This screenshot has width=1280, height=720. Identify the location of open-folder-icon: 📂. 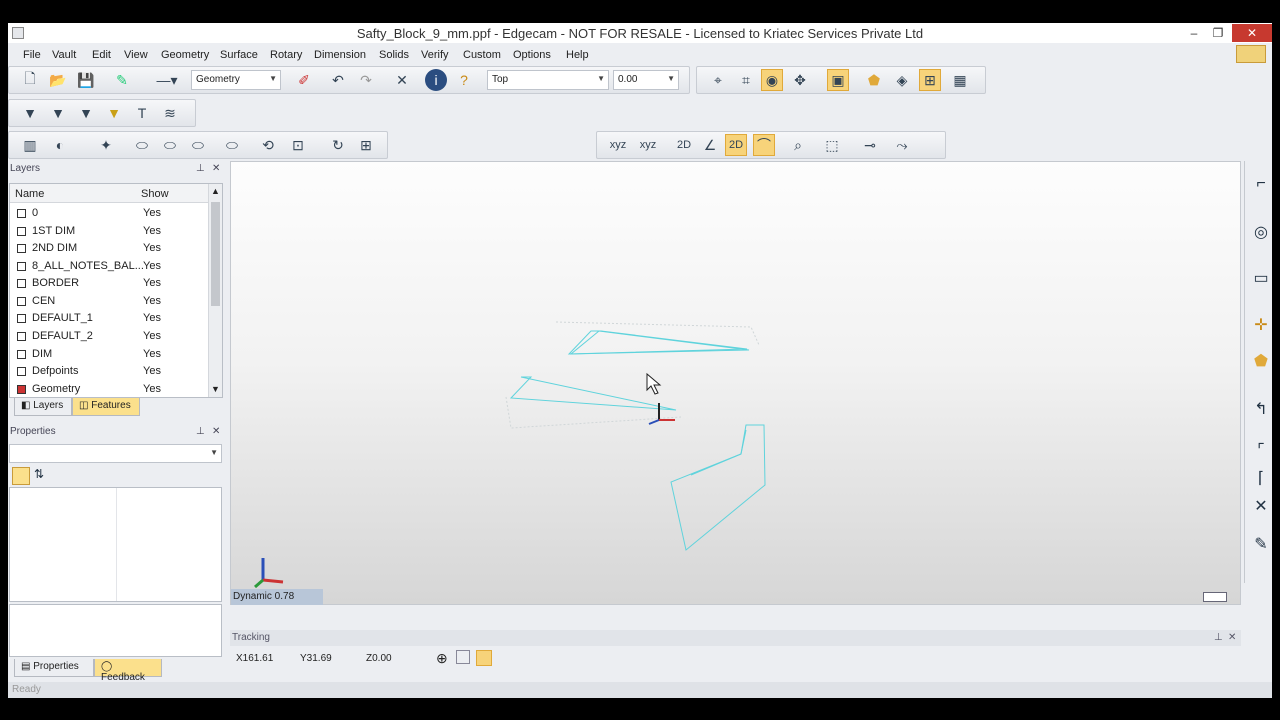
(58, 80).